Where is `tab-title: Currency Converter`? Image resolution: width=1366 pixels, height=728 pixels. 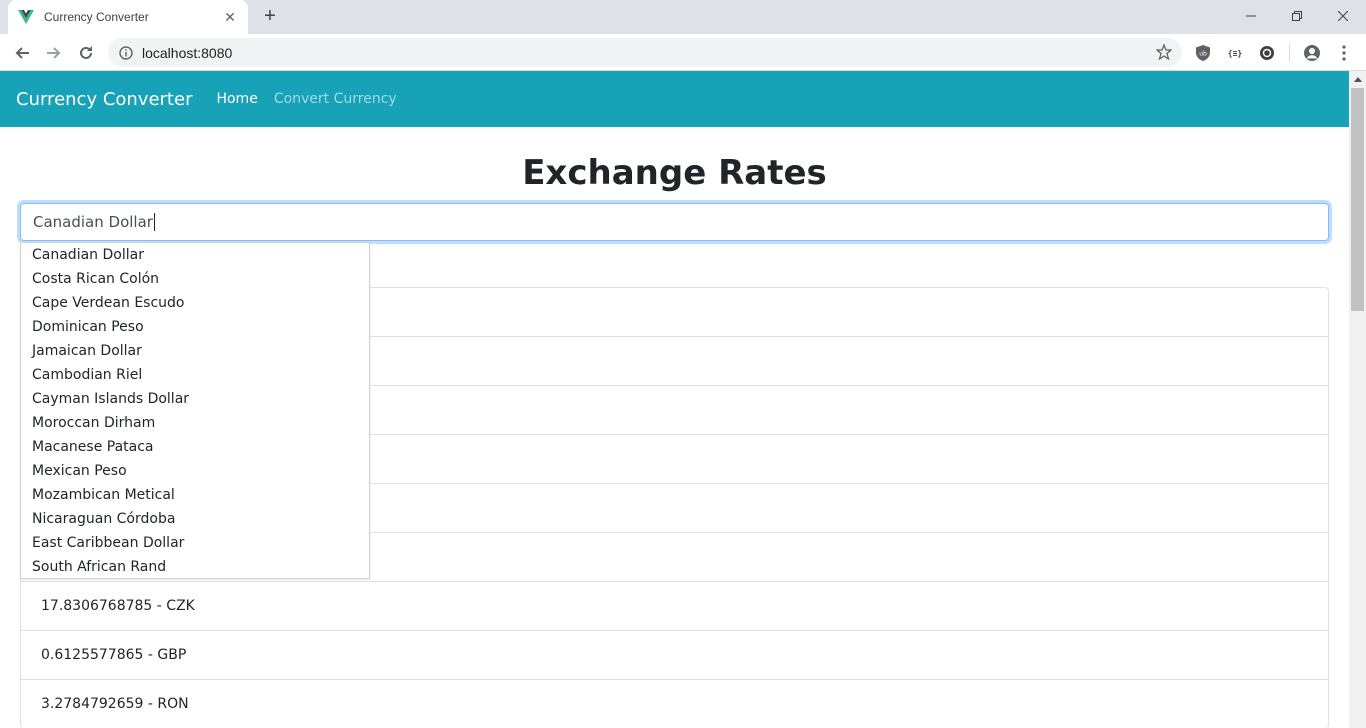
tab-title: Currency Converter is located at coordinates (96, 17).